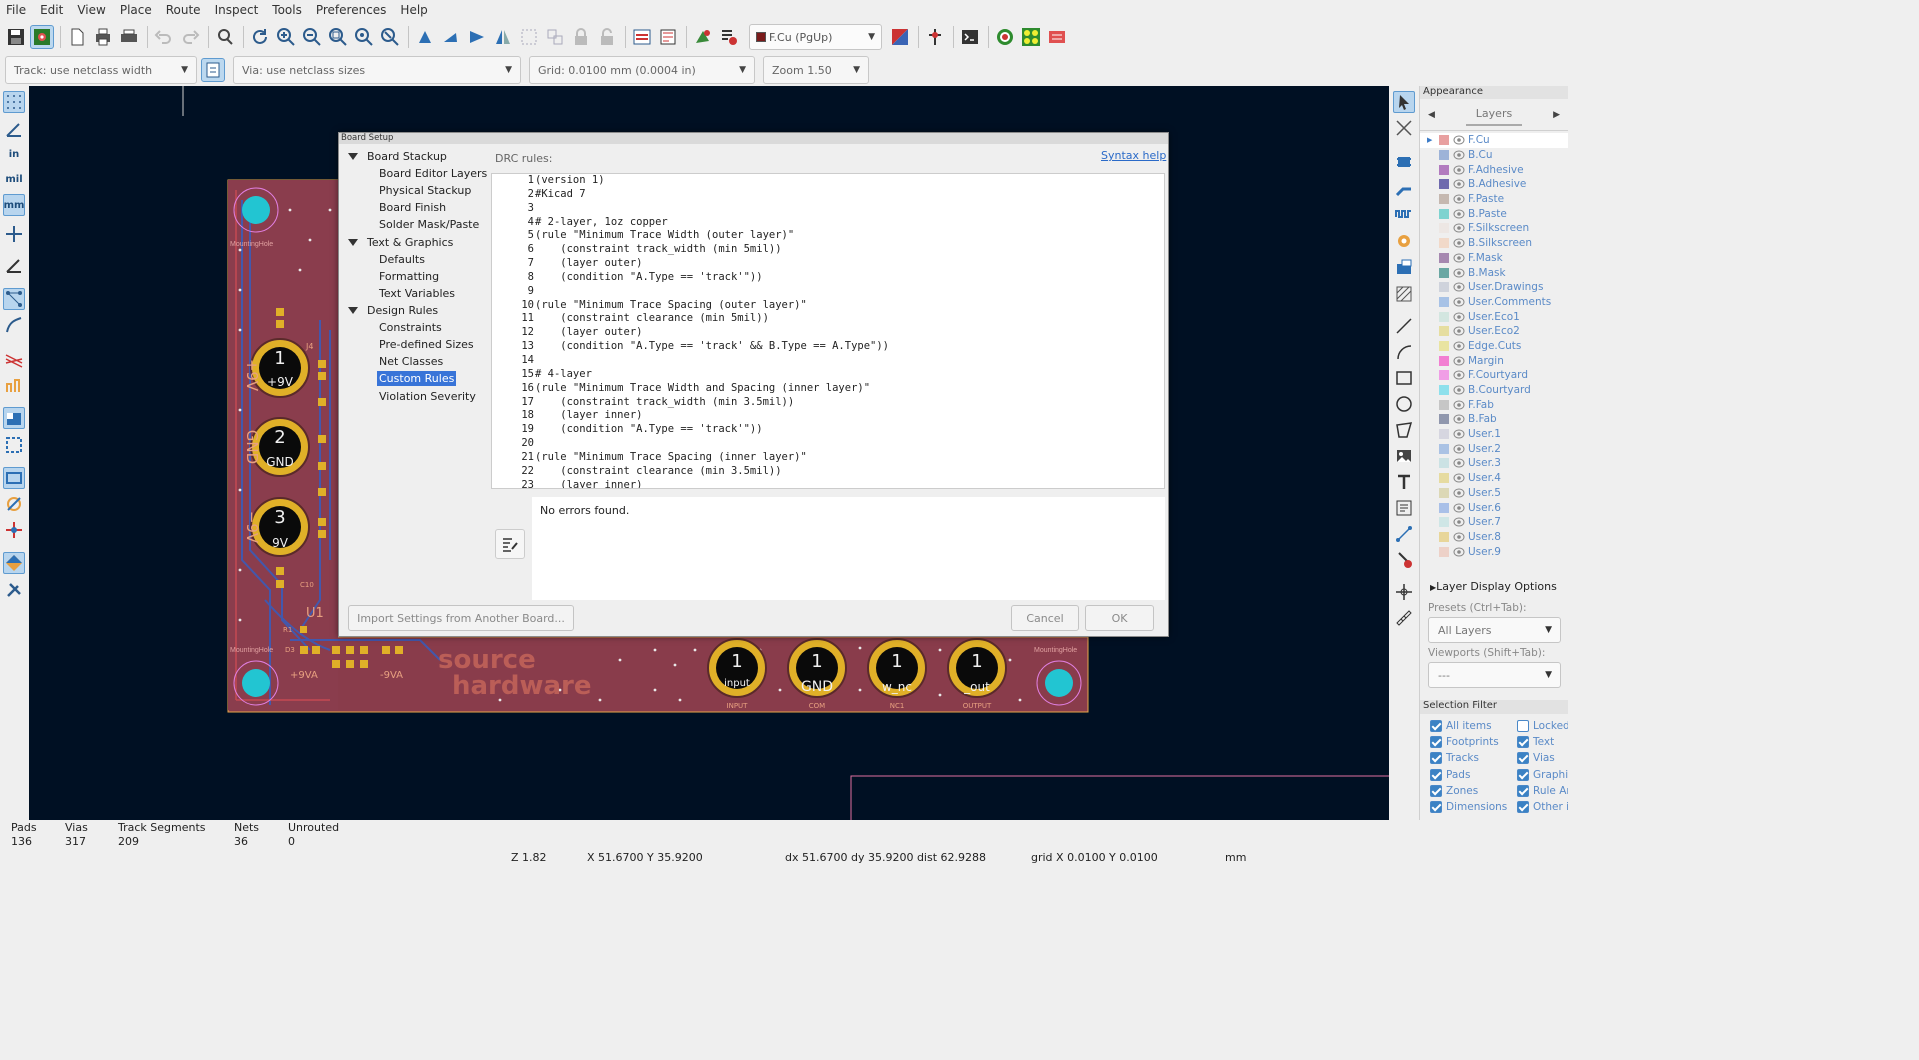 The image size is (1919, 1060). I want to click on via-size-select: Via: use netclass sizes ▼, so click(377, 70).